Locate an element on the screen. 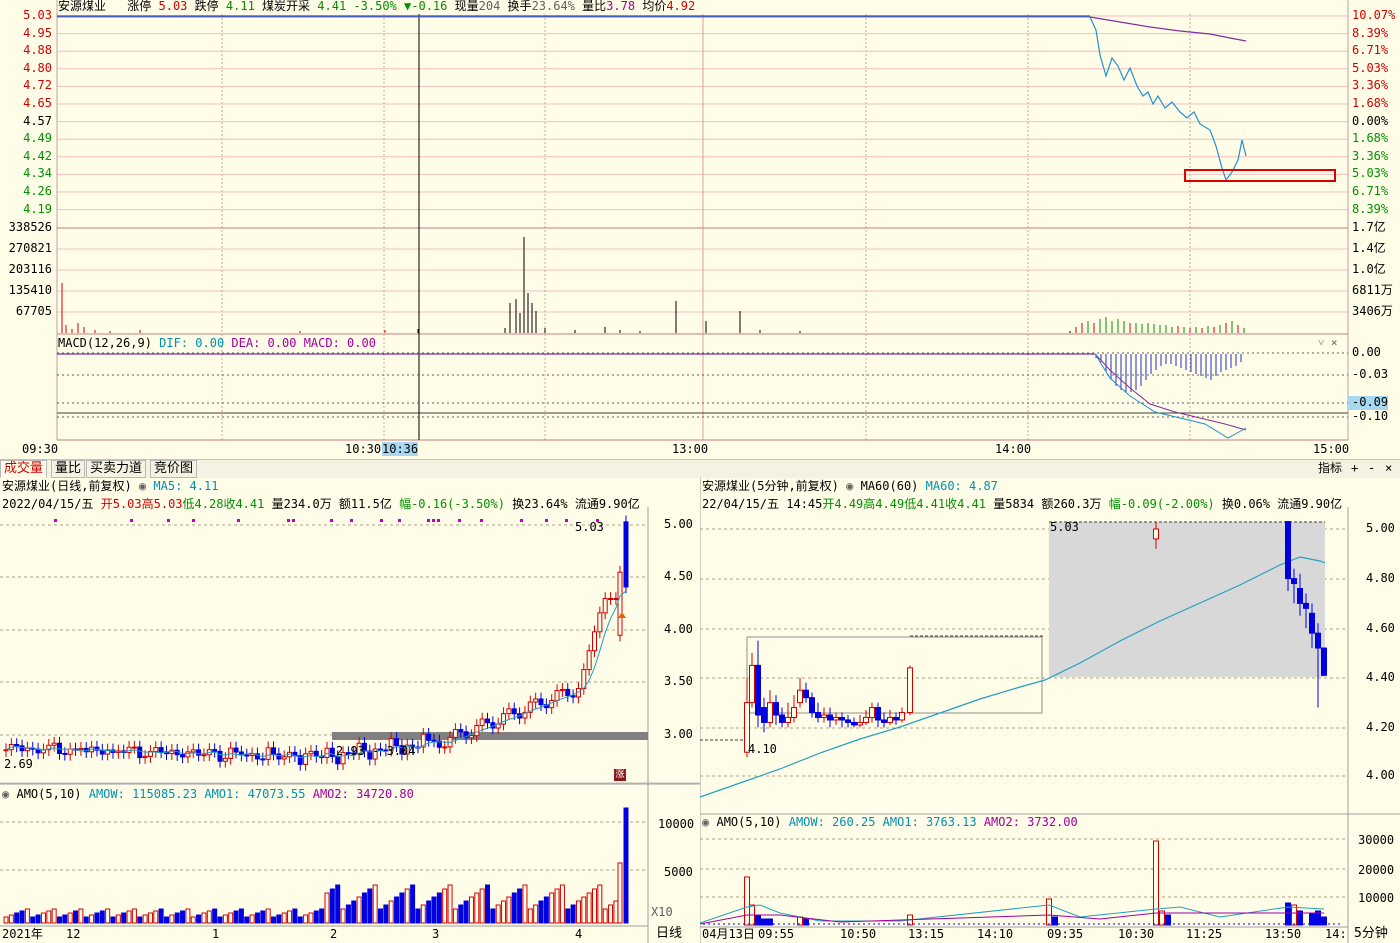  five-min-time-tick: 04月13日 is located at coordinates (728, 934).